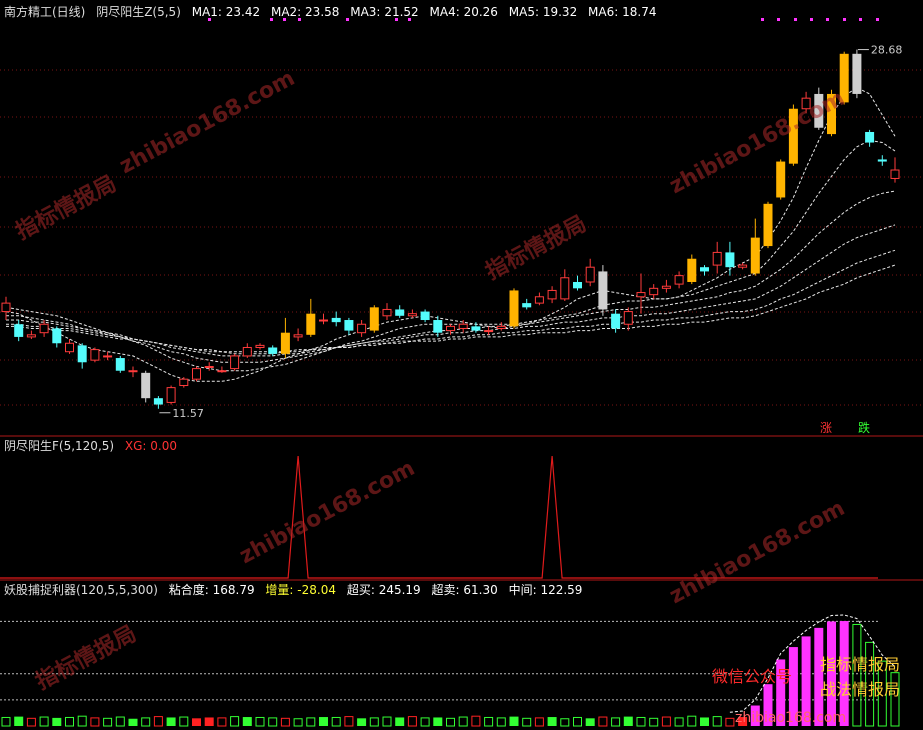 This screenshot has width=923, height=730. I want to click on xg-panel-title: 阴尽阳生F(5,120,5), so click(59, 446).